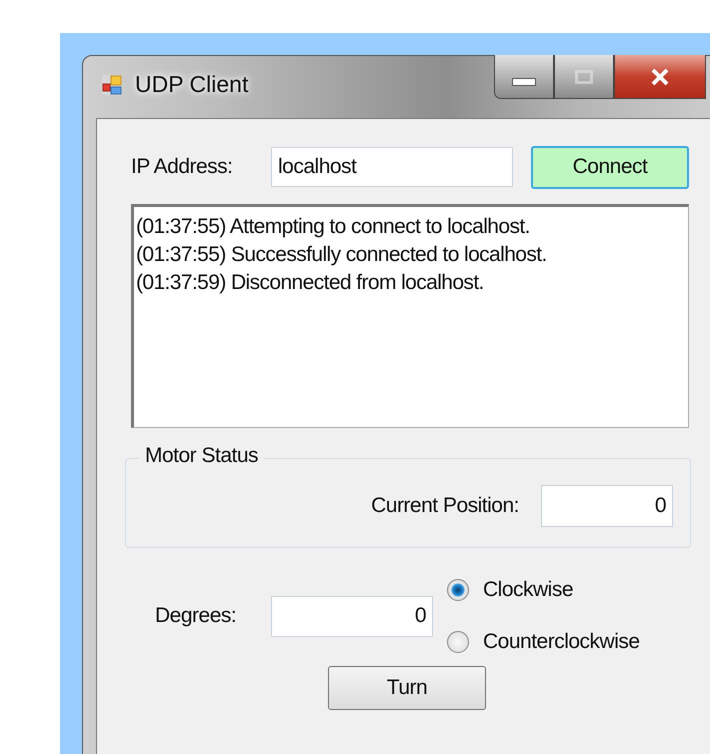 Image resolution: width=710 pixels, height=754 pixels. I want to click on ip-address-field: localhost, so click(392, 167).